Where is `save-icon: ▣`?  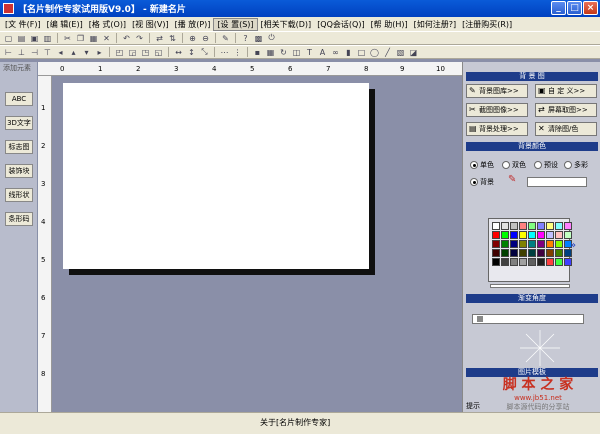 save-icon: ▣ is located at coordinates (34, 38).